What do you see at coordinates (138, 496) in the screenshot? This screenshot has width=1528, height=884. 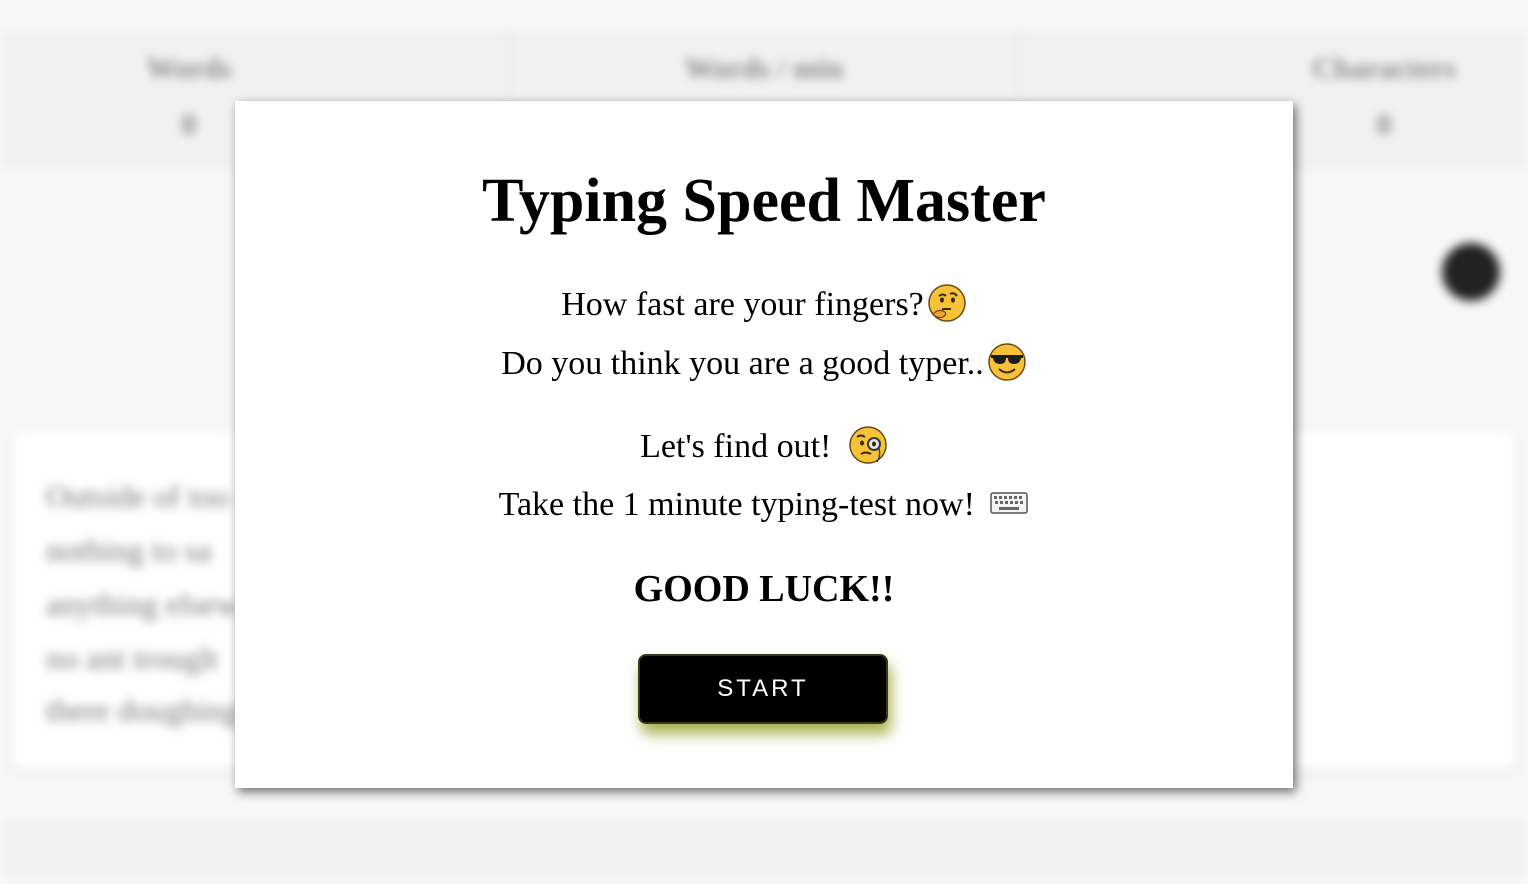 I see `text-line: Outside of too` at bounding box center [138, 496].